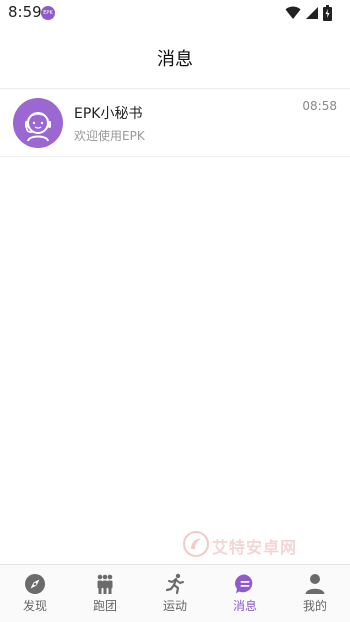 The width and height of the screenshot is (350, 622). What do you see at coordinates (38, 123) in the screenshot?
I see `assistant-avatar-icon` at bounding box center [38, 123].